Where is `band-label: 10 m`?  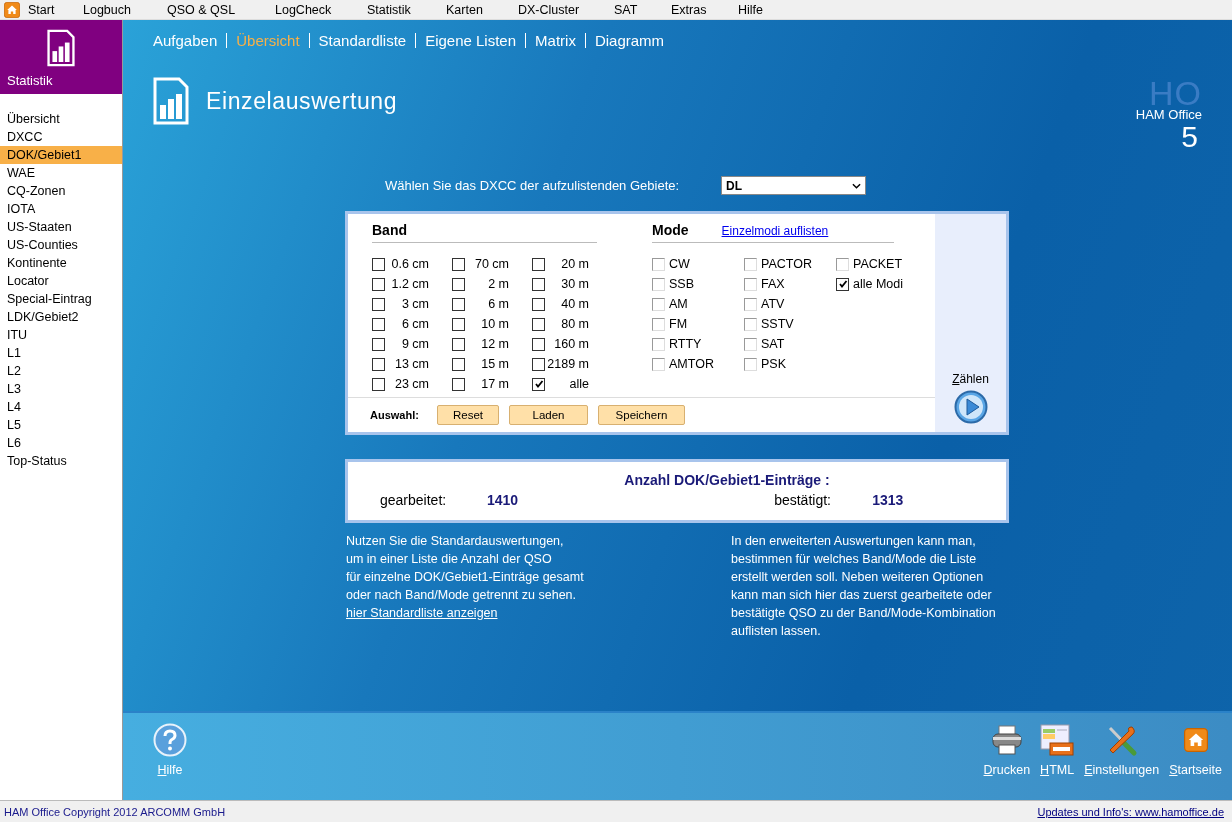
band-label: 10 m is located at coordinates (494, 324).